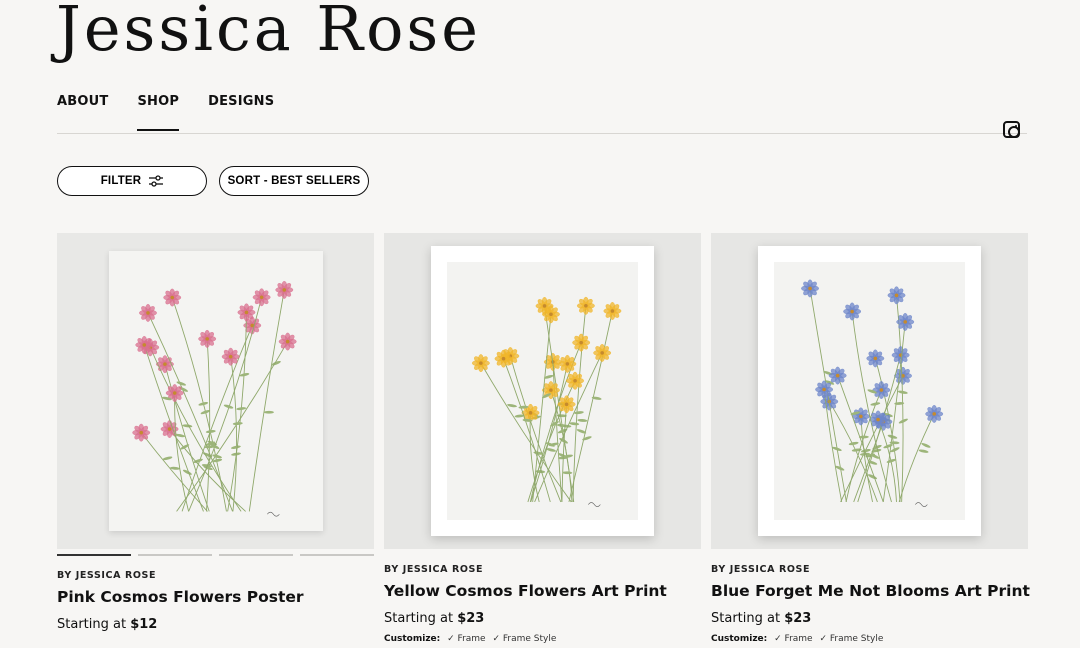 The image size is (1080, 648). What do you see at coordinates (82, 112) in the screenshot?
I see `nav-about: ABOUT` at bounding box center [82, 112].